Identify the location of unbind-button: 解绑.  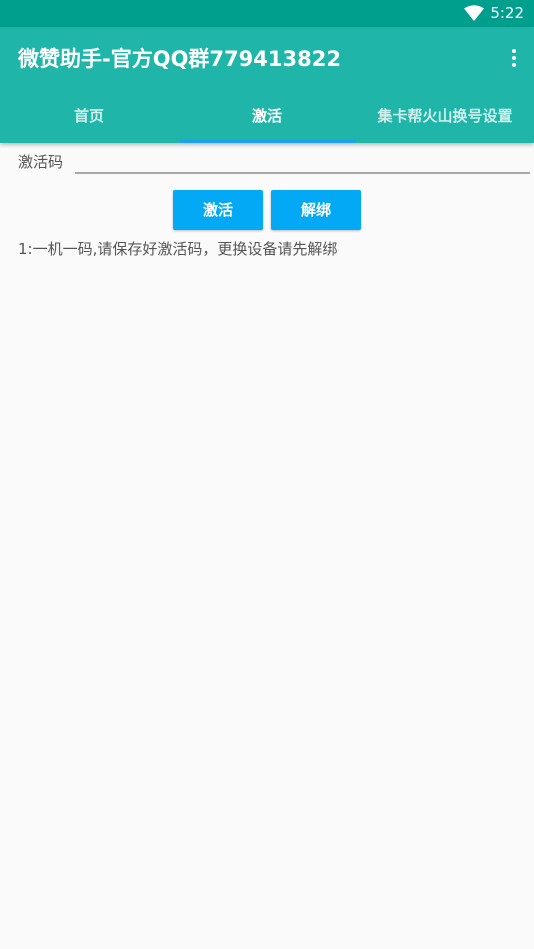
(316, 210).